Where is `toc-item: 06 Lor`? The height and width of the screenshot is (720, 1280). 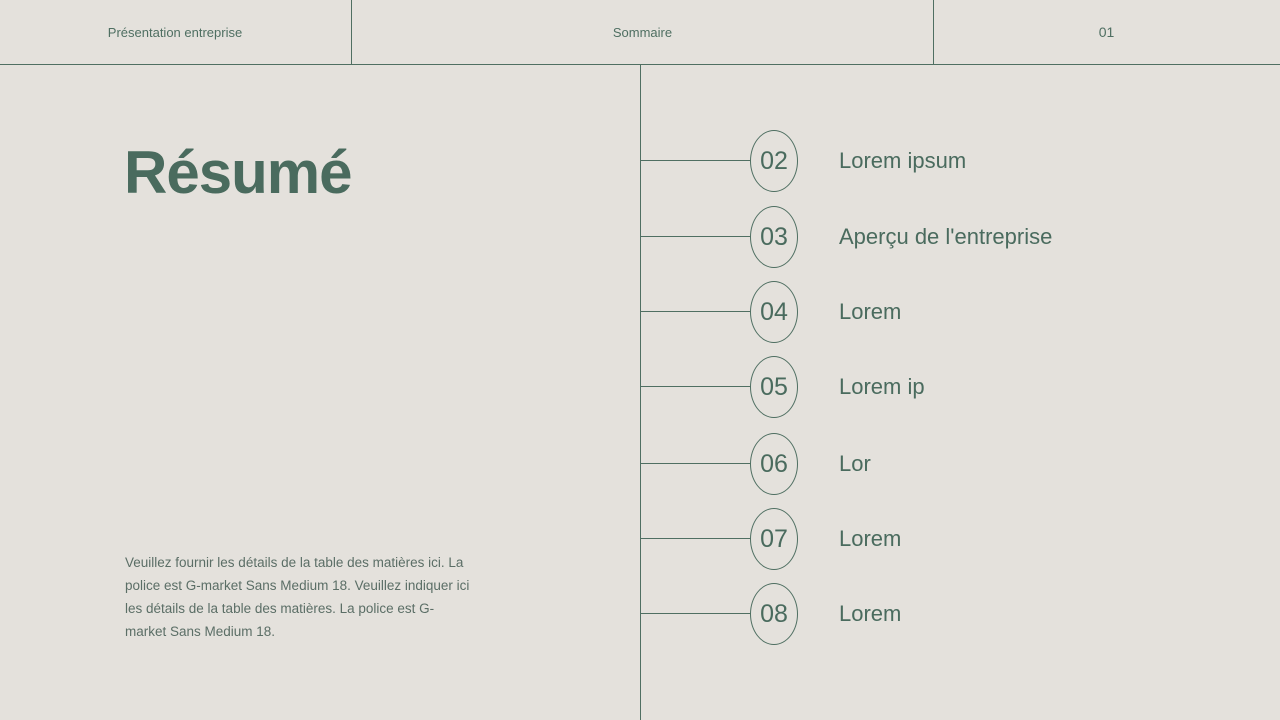 toc-item: 06 Lor is located at coordinates (941, 464).